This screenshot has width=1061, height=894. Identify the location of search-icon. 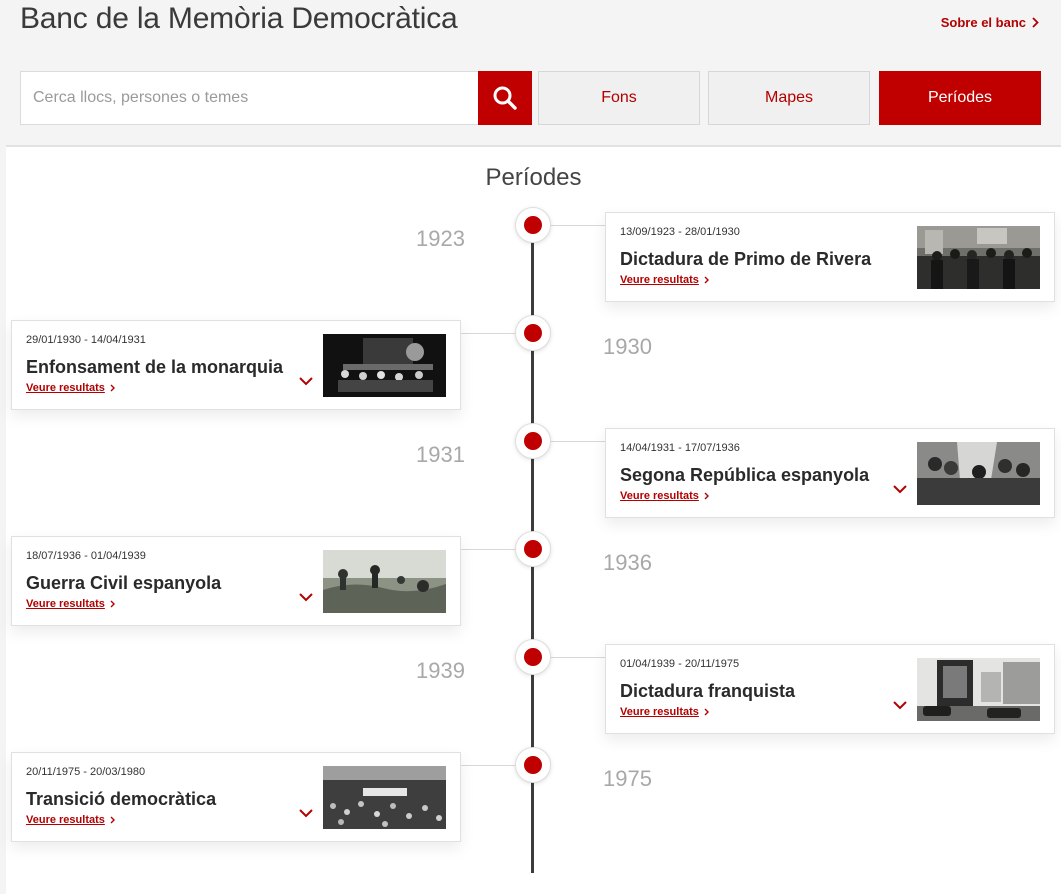
(505, 98).